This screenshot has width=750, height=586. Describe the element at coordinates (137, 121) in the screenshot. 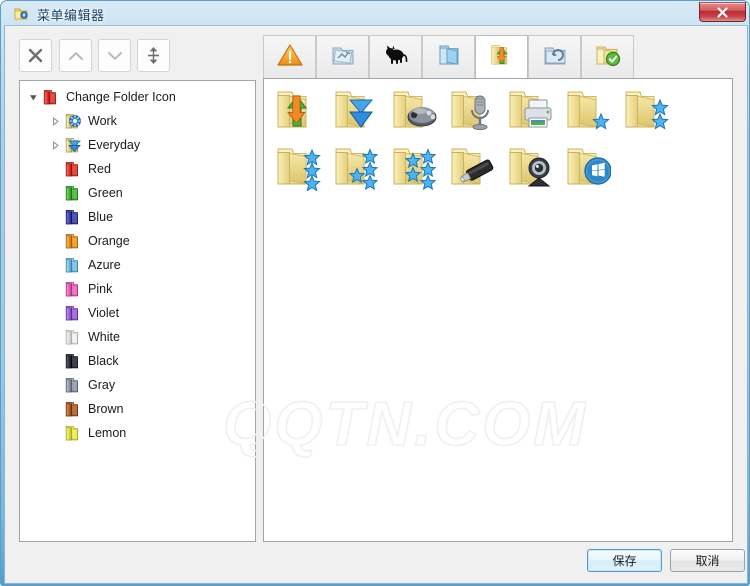

I see `tree-item-work: Work` at that location.